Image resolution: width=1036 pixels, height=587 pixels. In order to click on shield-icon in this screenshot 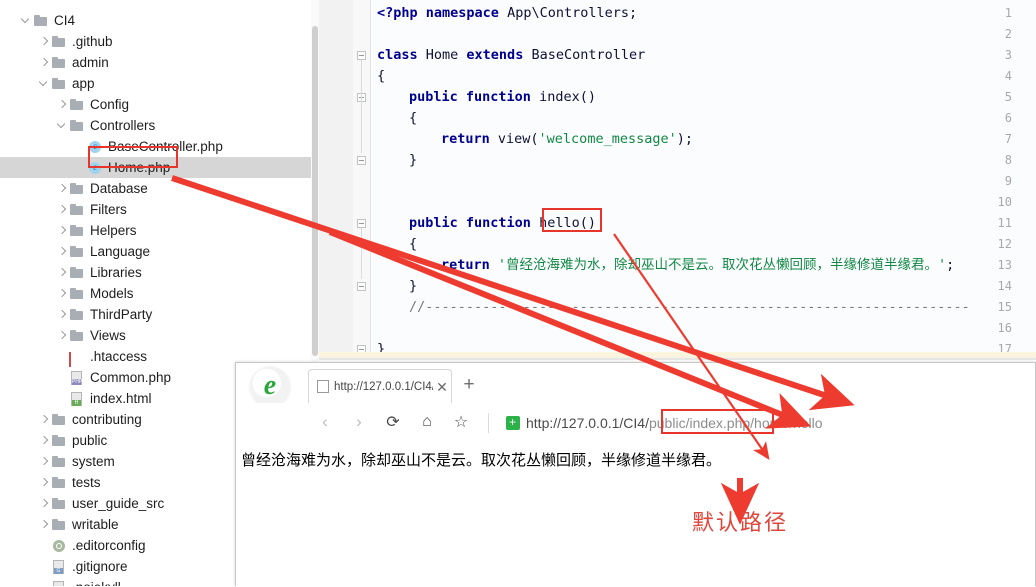, I will do `click(513, 422)`.